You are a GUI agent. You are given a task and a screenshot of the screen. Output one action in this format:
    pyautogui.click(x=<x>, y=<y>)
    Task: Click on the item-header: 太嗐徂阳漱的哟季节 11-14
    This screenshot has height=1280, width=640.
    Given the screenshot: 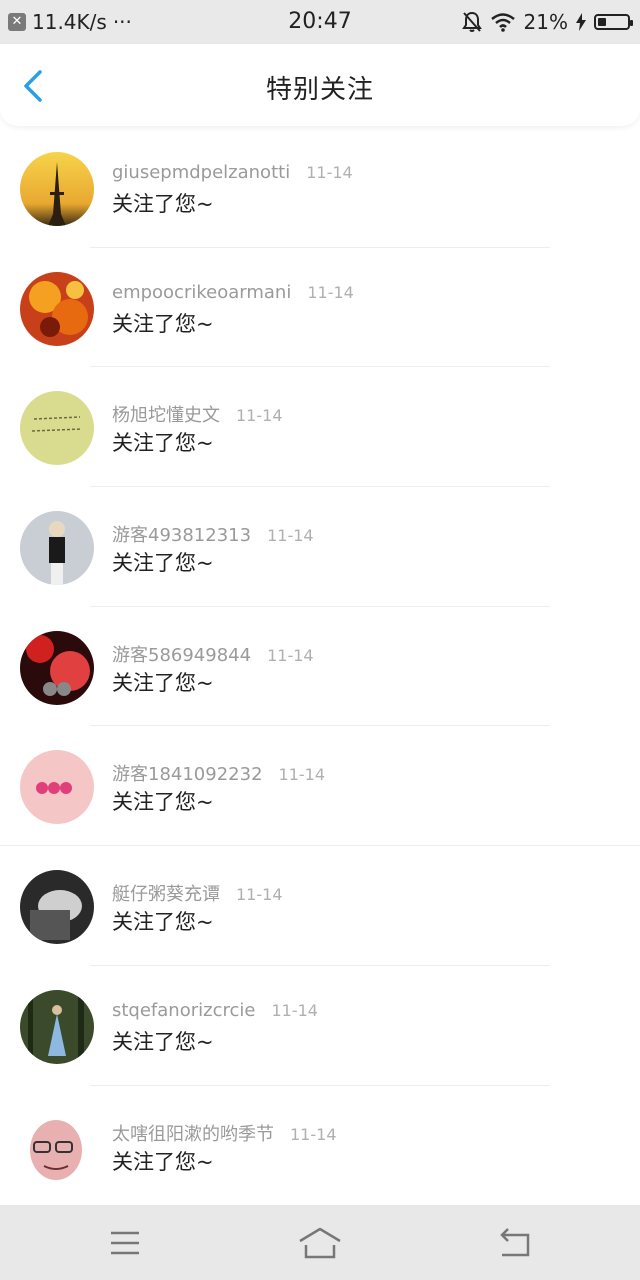 What is the action you would take?
    pyautogui.click(x=224, y=1133)
    